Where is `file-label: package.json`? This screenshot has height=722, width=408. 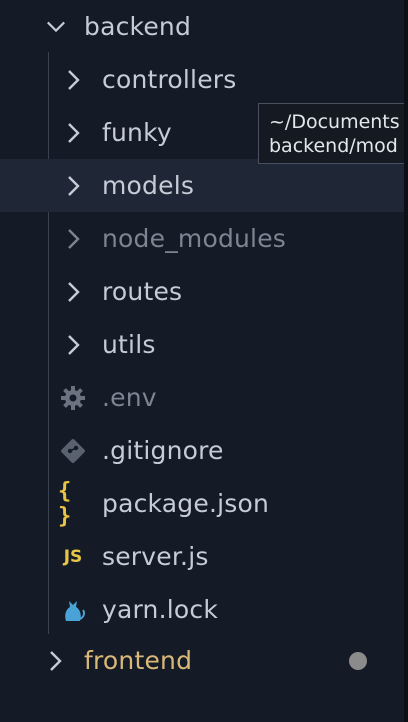 file-label: package.json is located at coordinates (185, 503).